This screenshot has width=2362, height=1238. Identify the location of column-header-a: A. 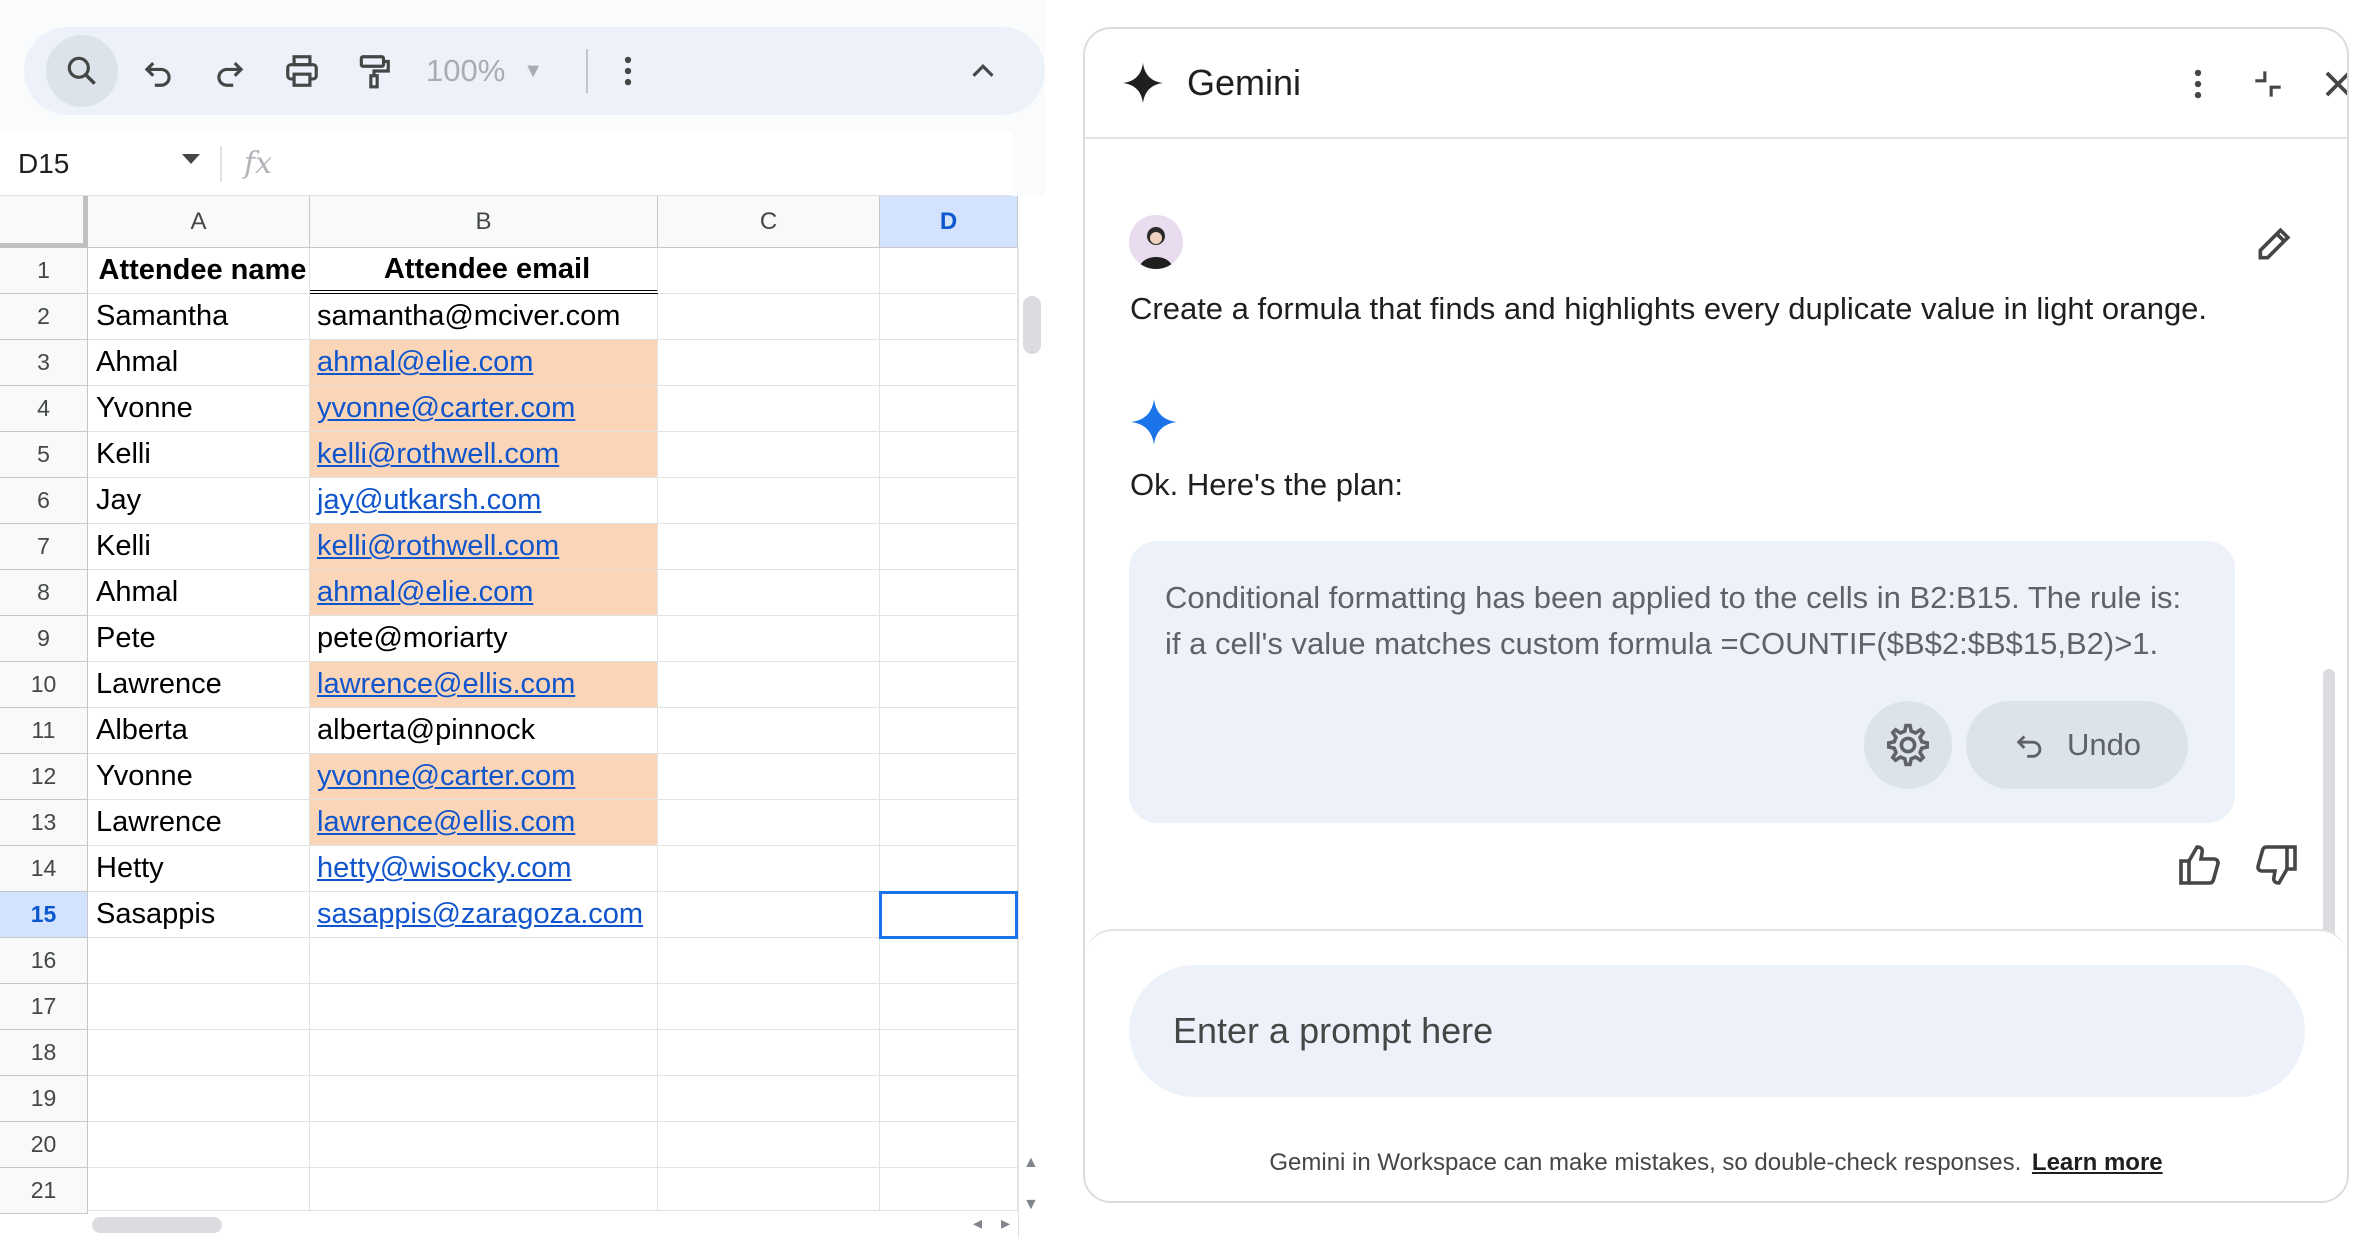
(199, 222).